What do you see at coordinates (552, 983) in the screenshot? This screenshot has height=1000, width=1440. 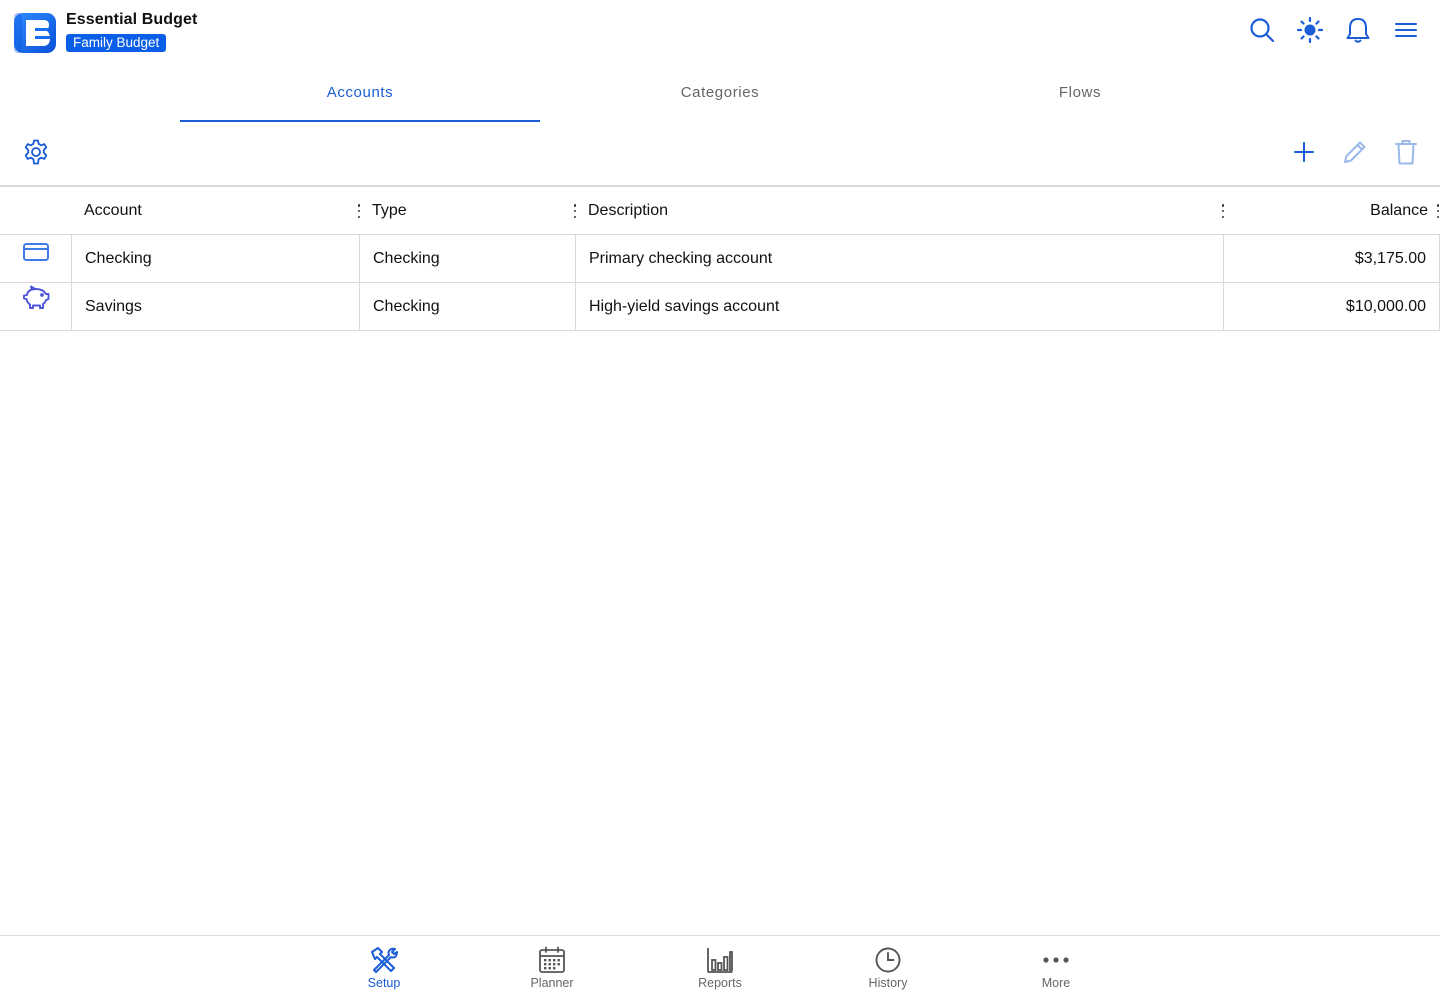 I see `nav-label: Planner` at bounding box center [552, 983].